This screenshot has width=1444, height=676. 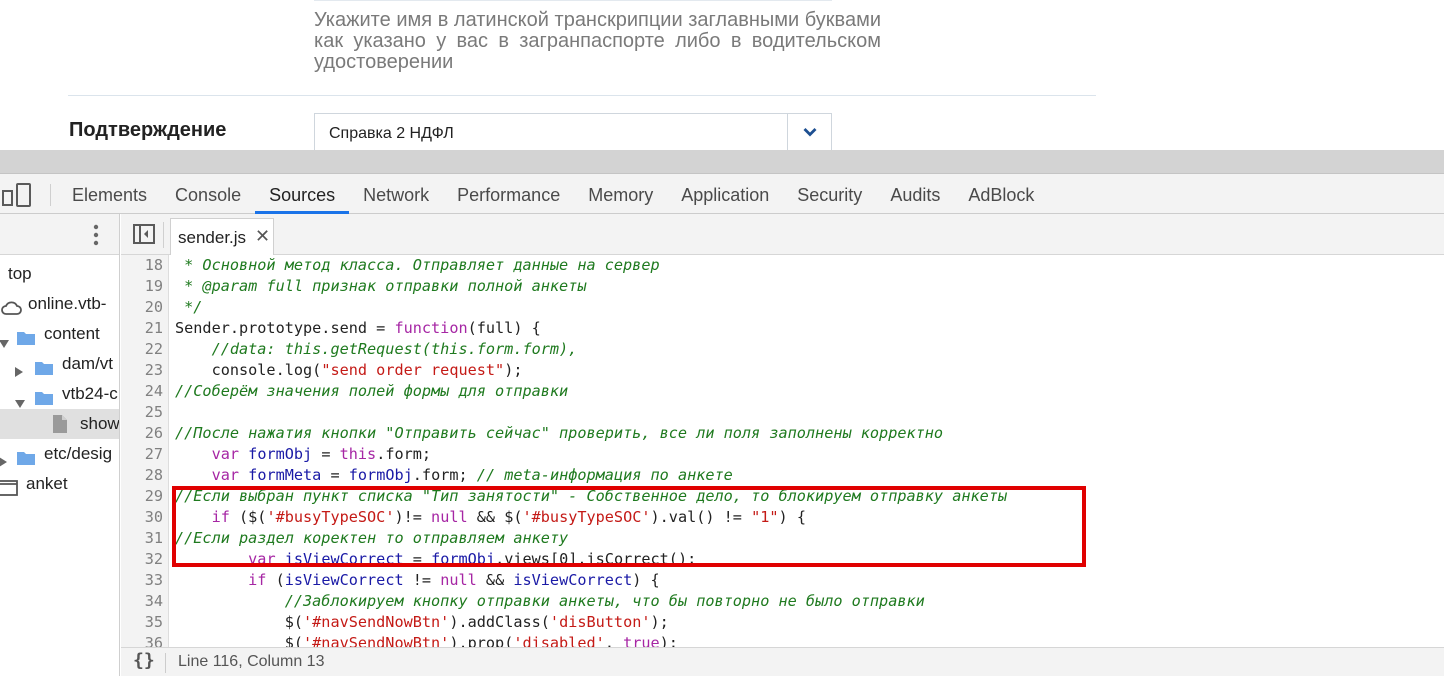 I want to click on code-token: "1", so click(x=765, y=517).